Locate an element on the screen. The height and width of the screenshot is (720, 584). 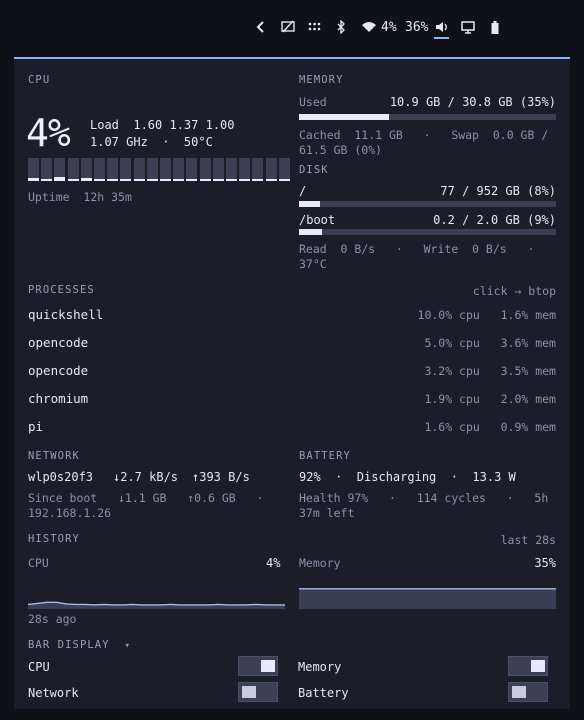
process-row: chromium 1.9% cpu 2.0% mem is located at coordinates (292, 403).